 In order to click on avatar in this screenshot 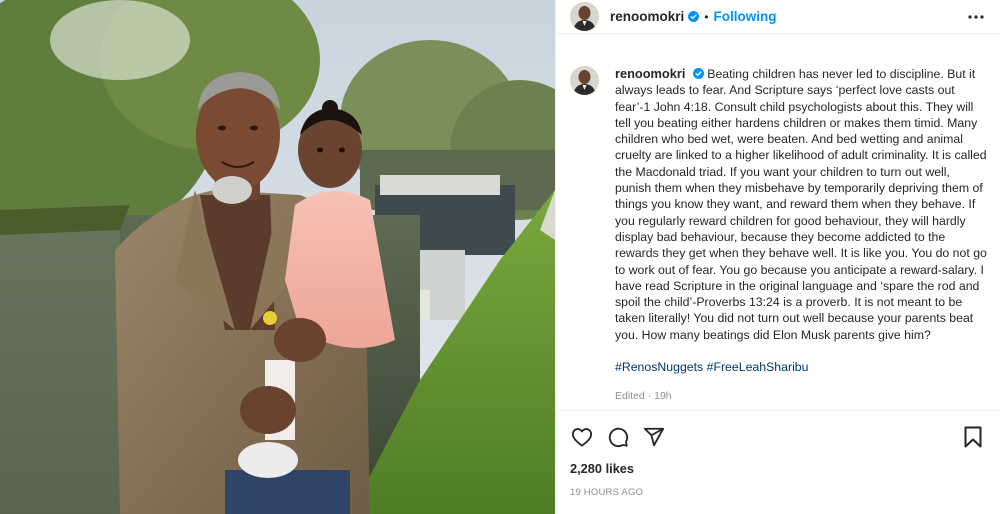, I will do `click(584, 16)`.